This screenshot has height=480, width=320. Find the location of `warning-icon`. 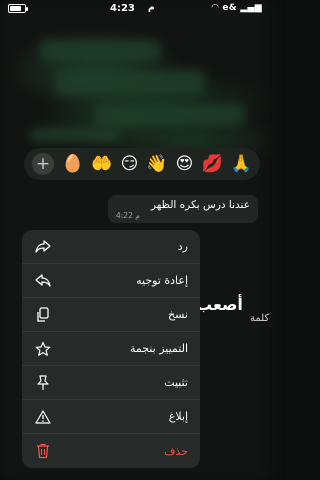

warning-icon is located at coordinates (43, 417).